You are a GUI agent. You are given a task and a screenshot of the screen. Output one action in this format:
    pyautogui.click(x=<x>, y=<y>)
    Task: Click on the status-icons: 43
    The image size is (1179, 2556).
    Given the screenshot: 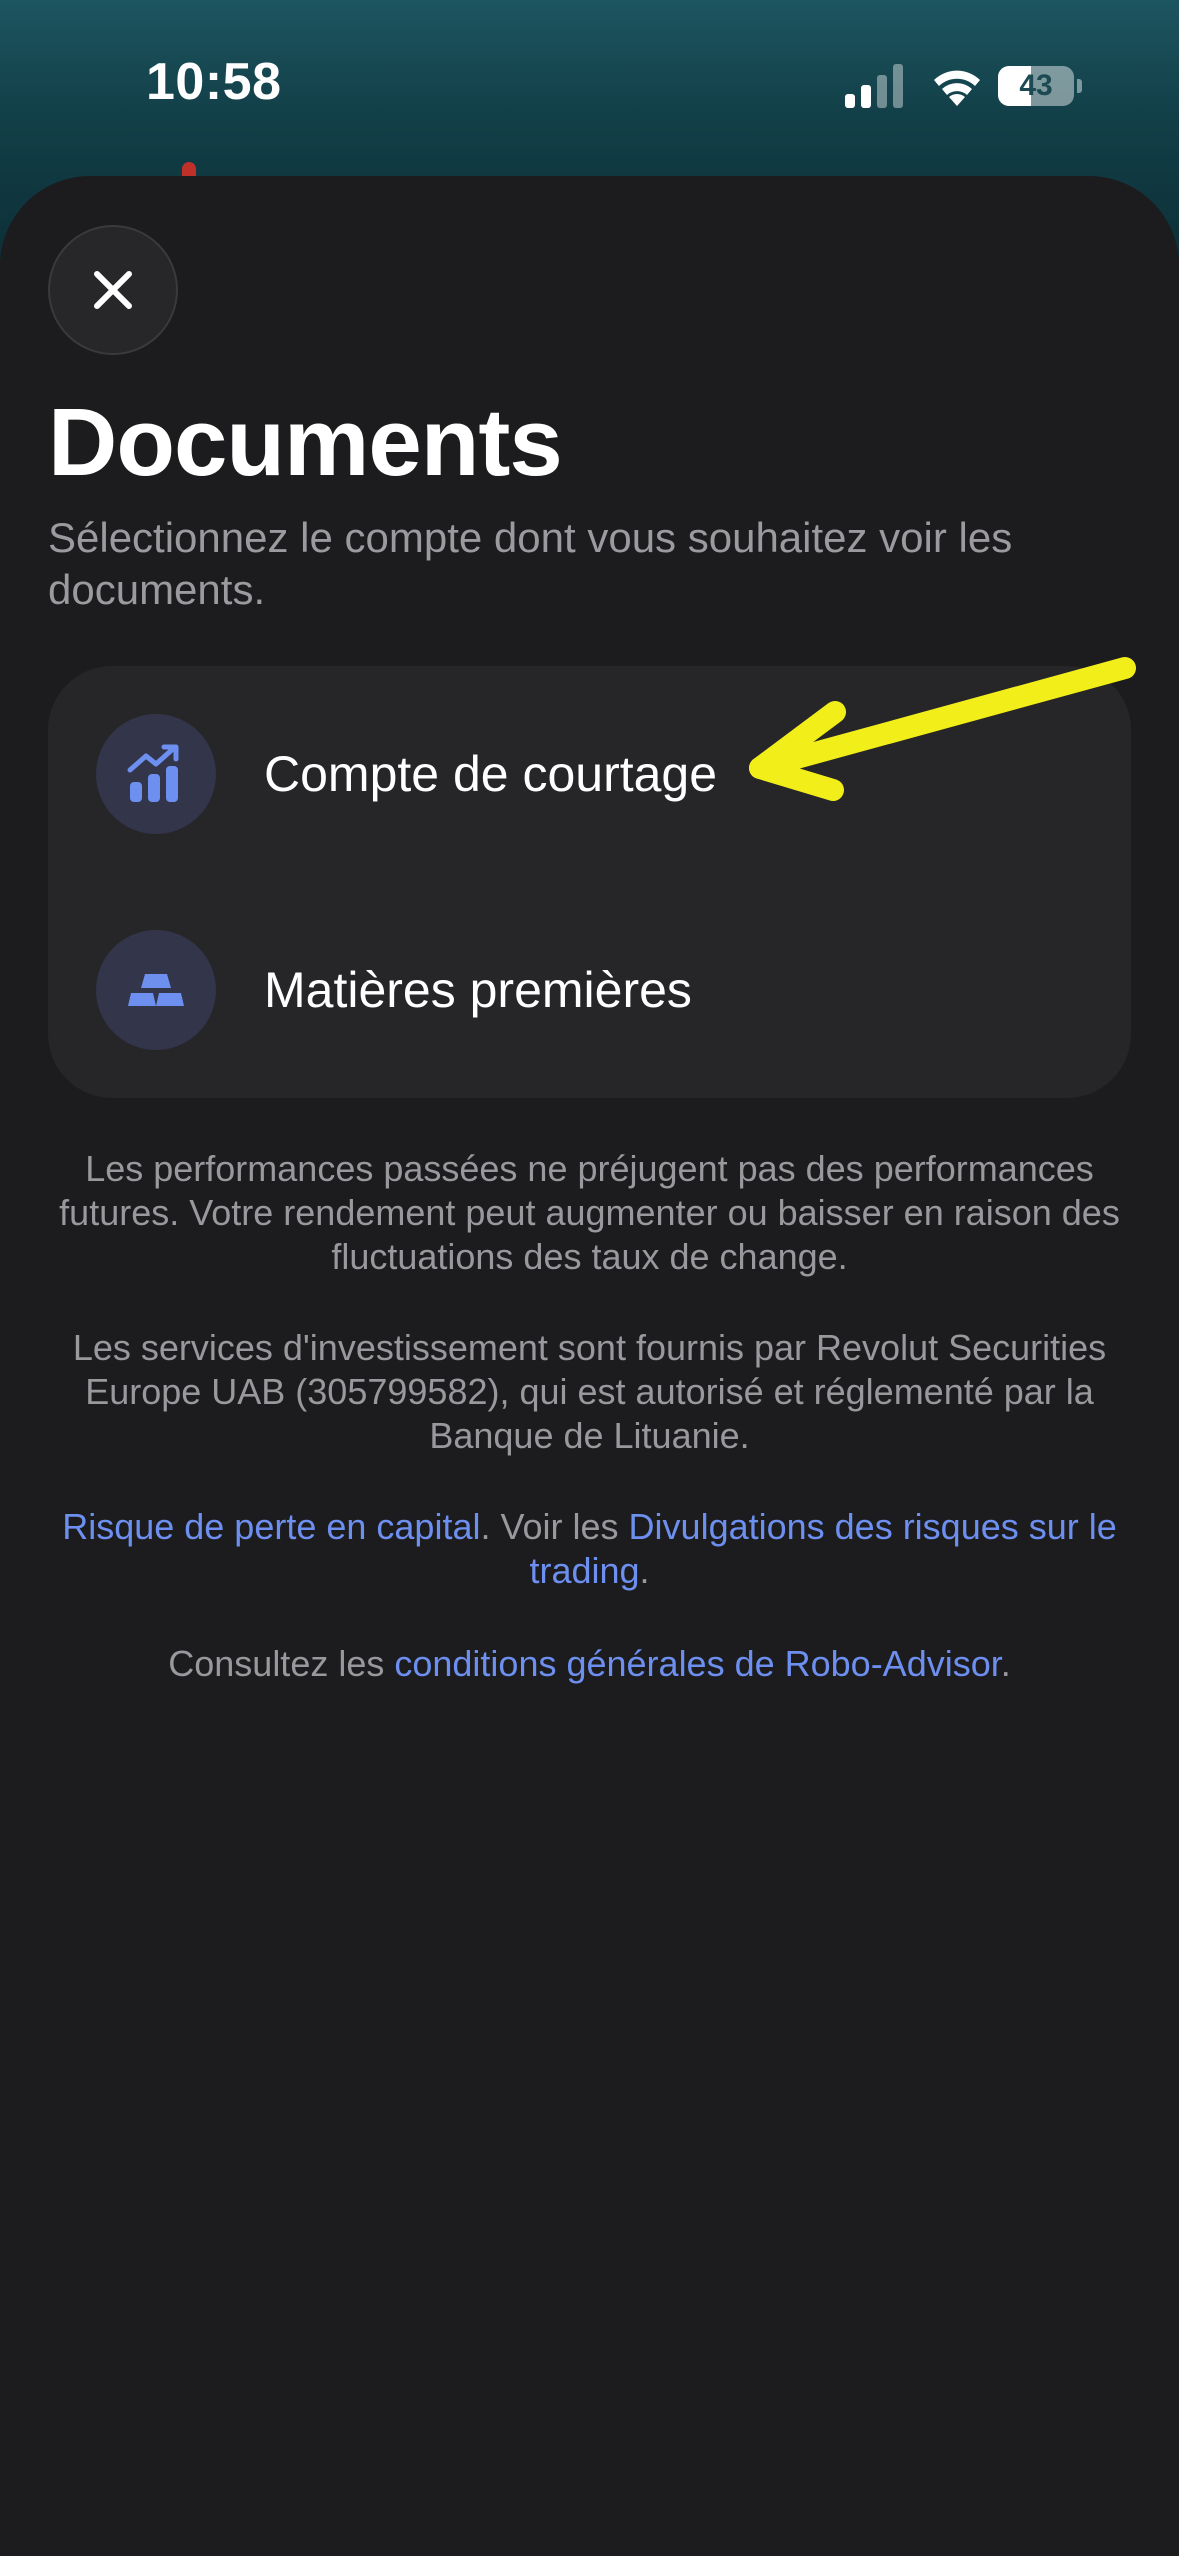 What is the action you would take?
    pyautogui.click(x=990, y=86)
    